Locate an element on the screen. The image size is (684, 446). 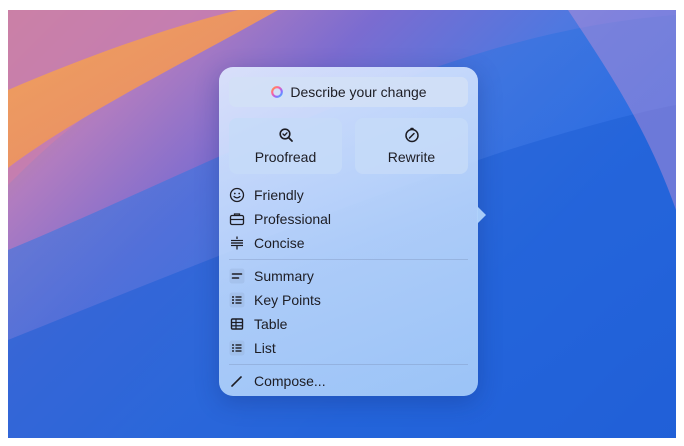
rewrite-button: Rewrite is located at coordinates (411, 146).